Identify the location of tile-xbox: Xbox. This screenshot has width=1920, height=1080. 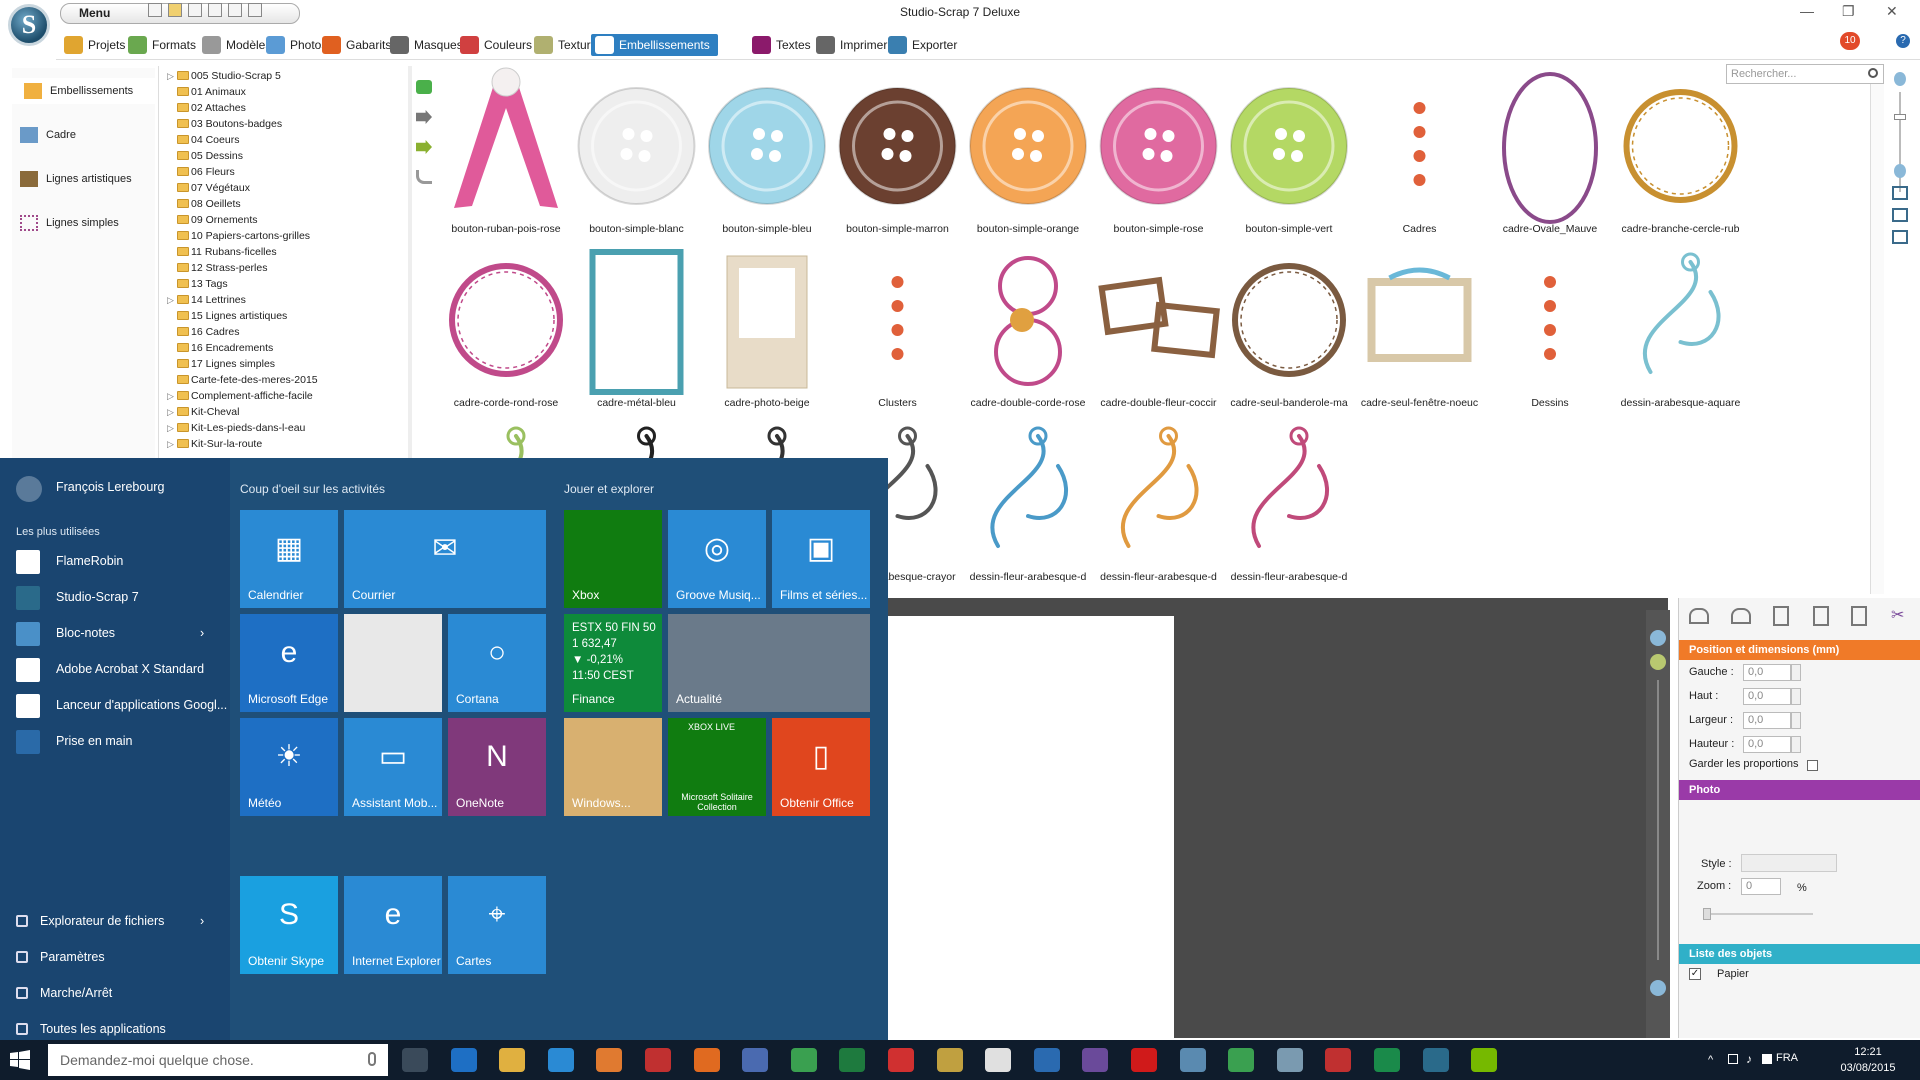
(613, 559).